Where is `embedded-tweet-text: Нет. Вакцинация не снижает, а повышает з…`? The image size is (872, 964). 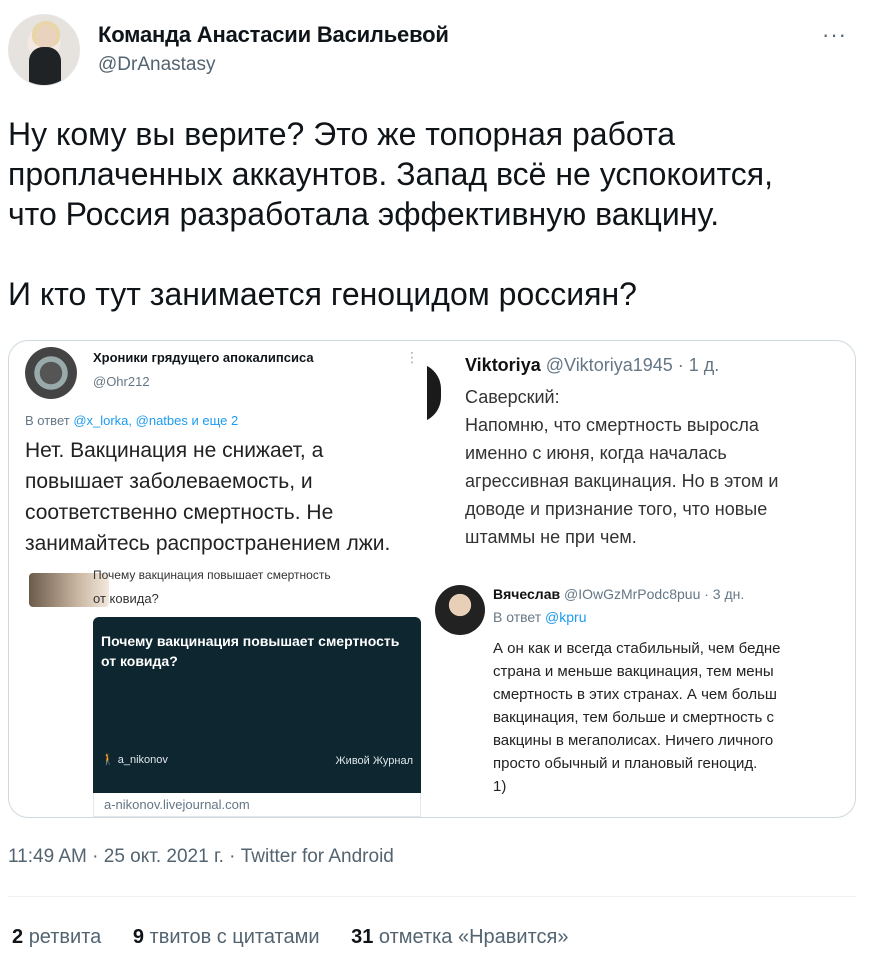 embedded-tweet-text: Нет. Вакцинация не снижает, а повышает з… is located at coordinates (208, 497).